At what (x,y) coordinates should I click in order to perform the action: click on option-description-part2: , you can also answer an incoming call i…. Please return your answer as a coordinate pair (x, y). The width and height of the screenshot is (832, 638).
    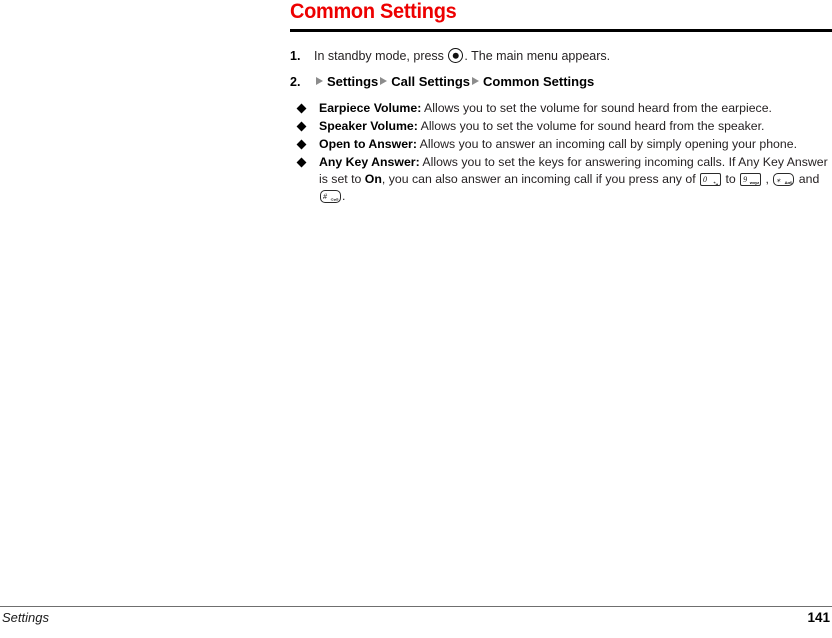
    Looking at the image, I should click on (540, 179).